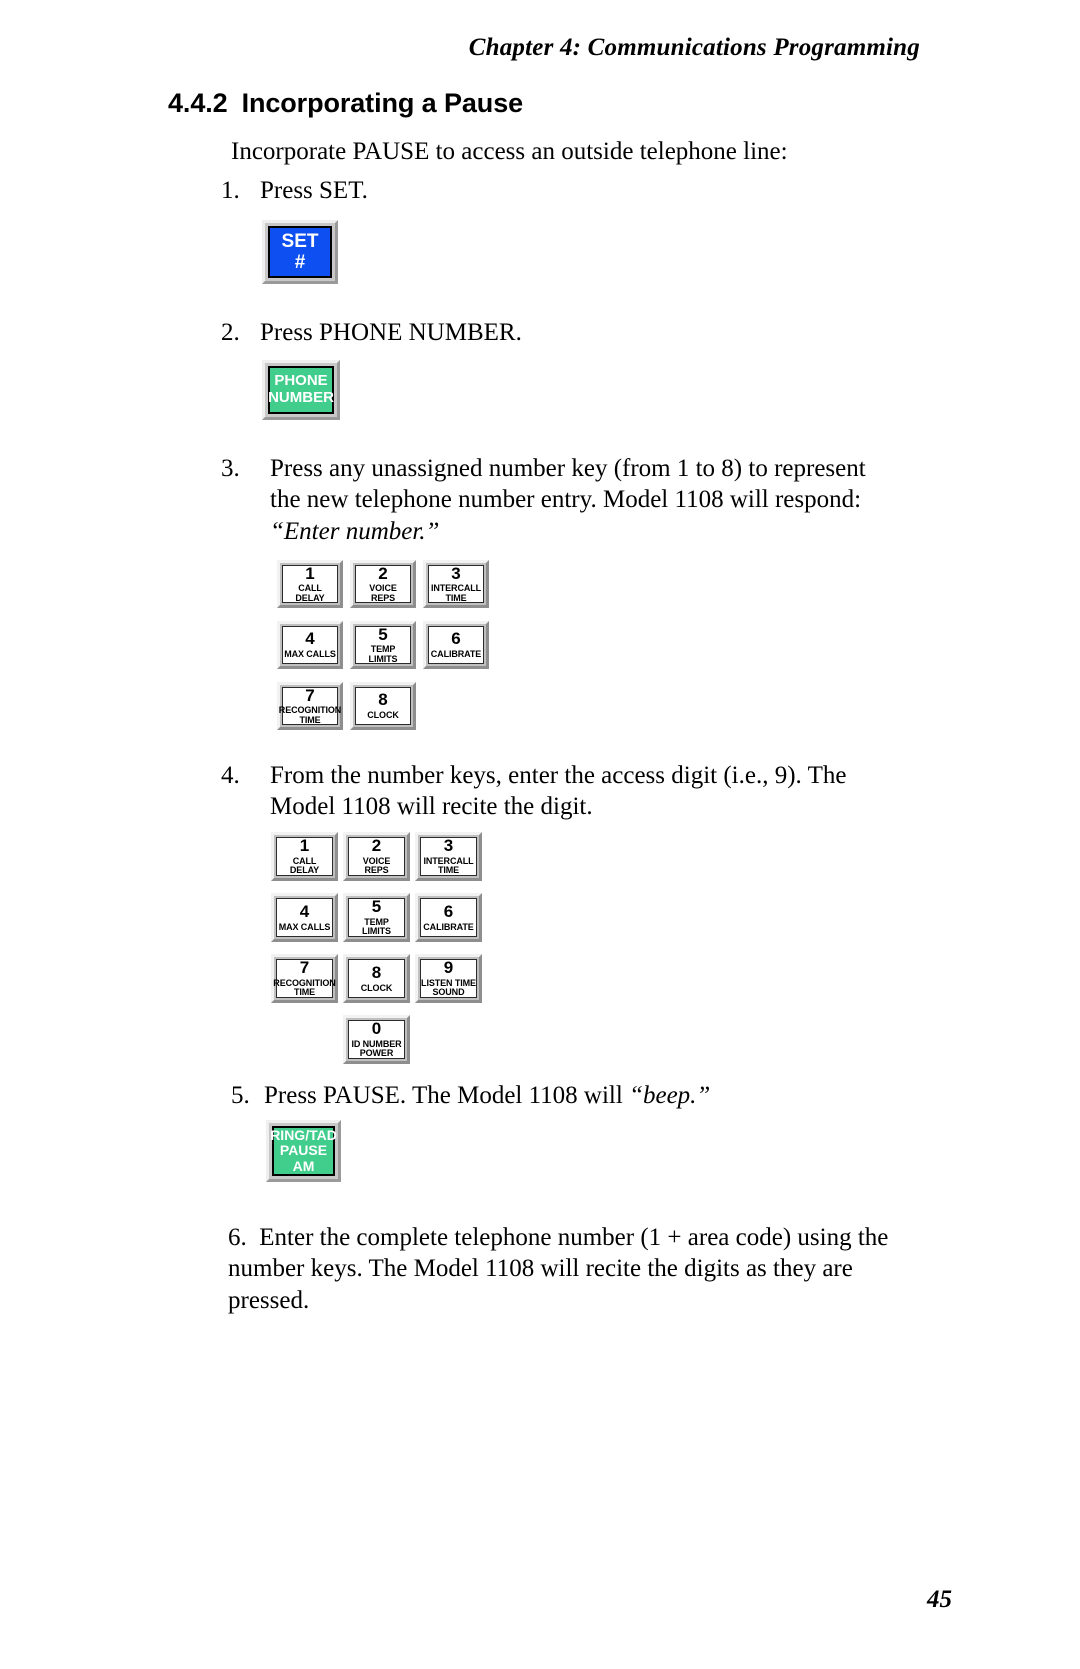 The width and height of the screenshot is (1080, 1669). What do you see at coordinates (670, 1095) in the screenshot?
I see `step-5-quote: “beep.”` at bounding box center [670, 1095].